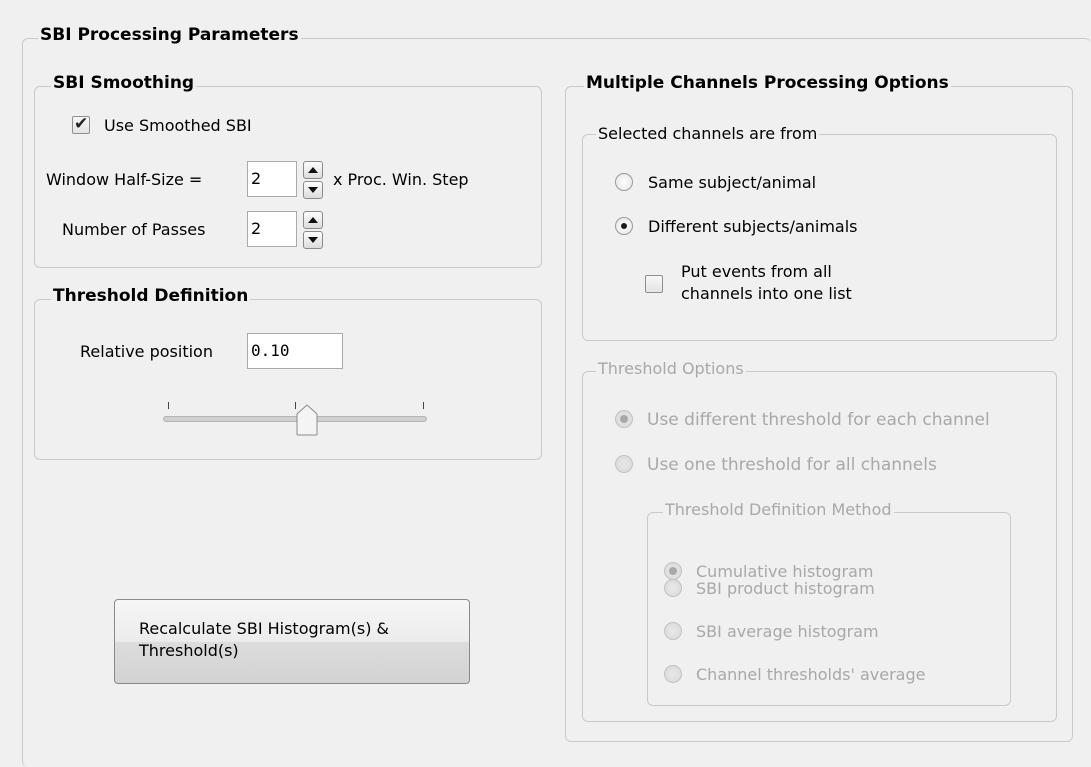  I want to click on threshold-slider, so click(295, 423).